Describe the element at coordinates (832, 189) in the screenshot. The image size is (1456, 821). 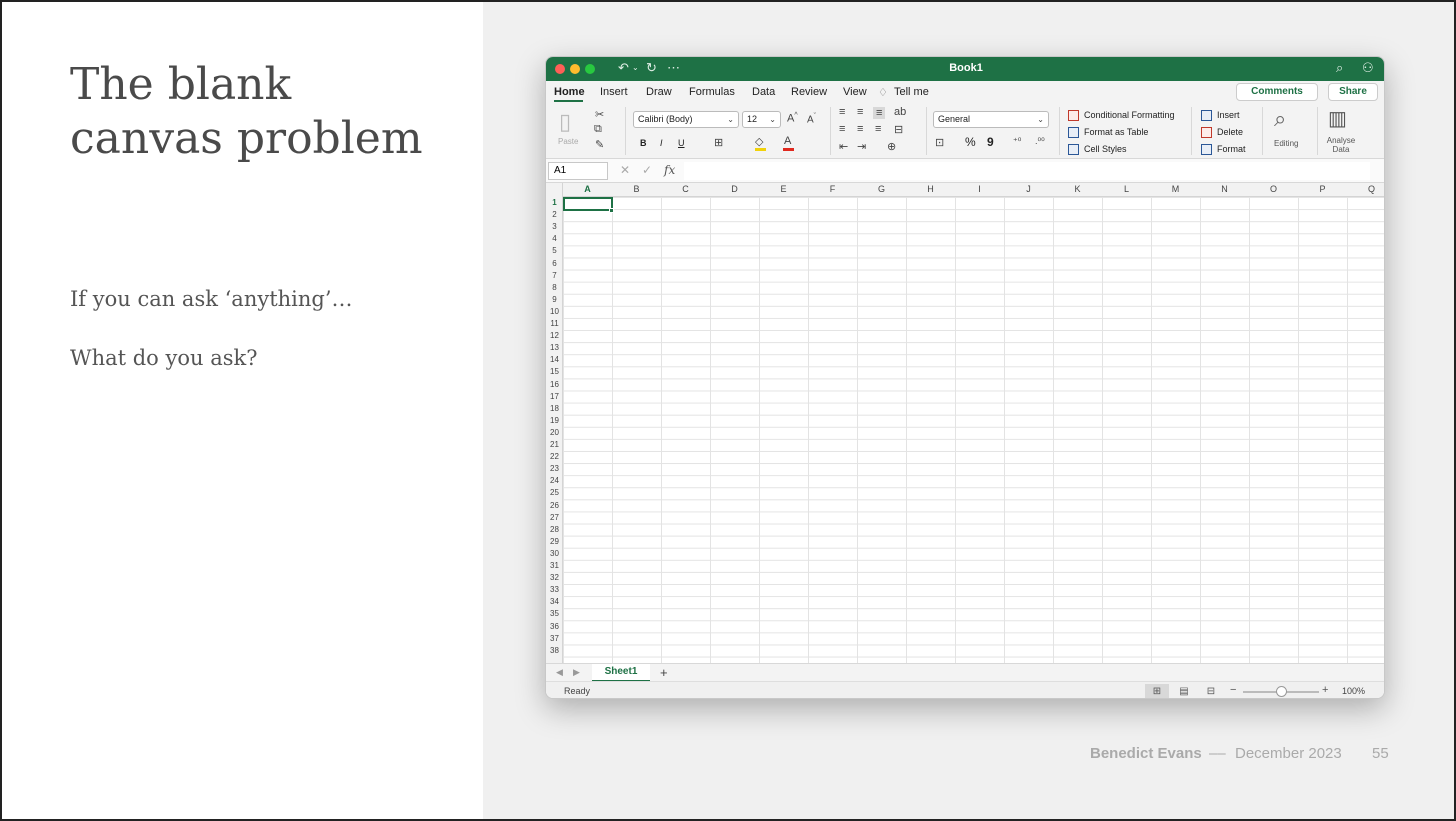
I see `column-header: F` at that location.